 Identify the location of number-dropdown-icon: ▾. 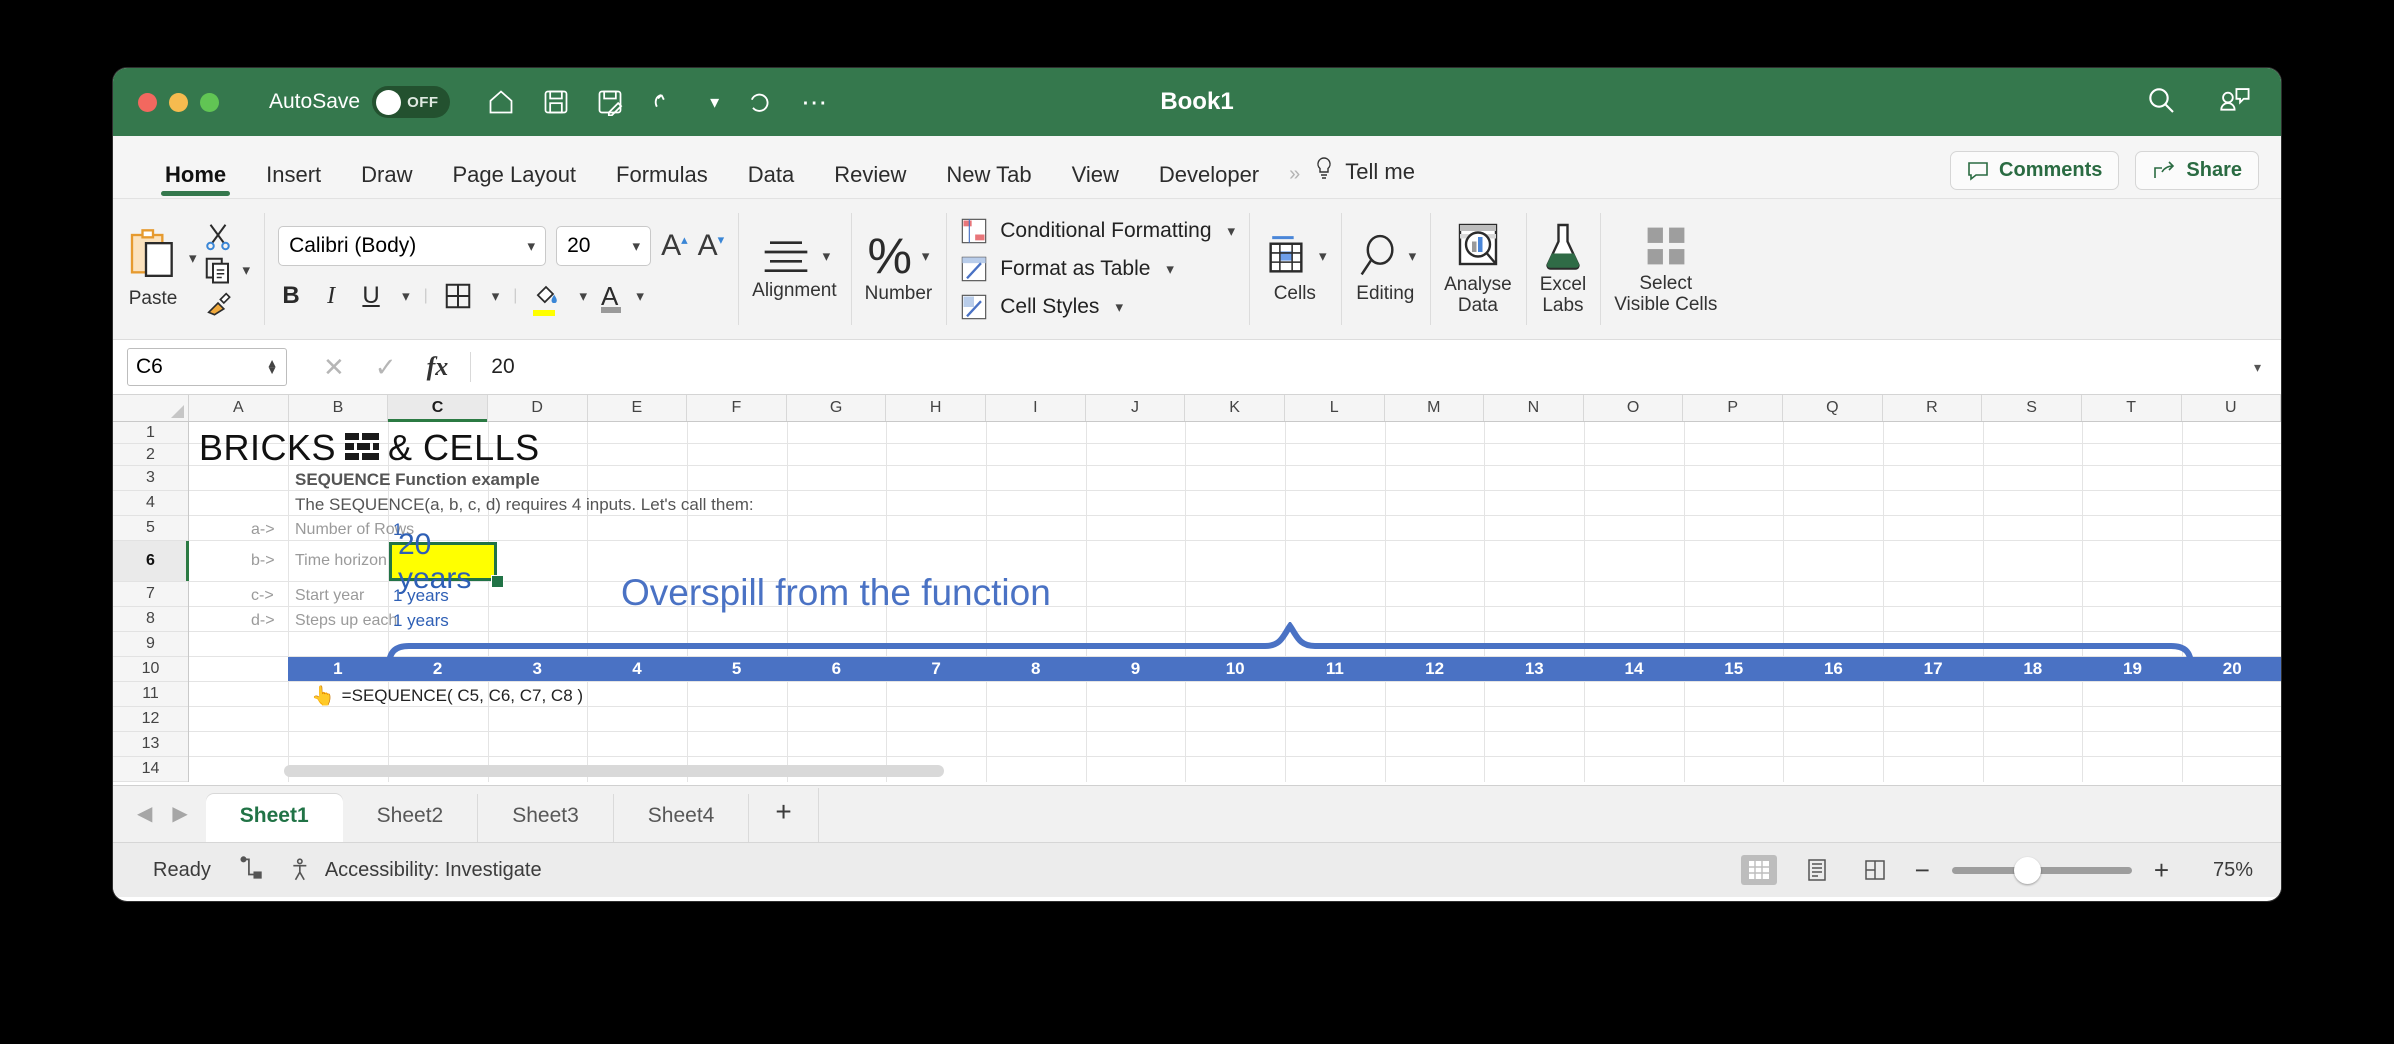
(926, 256).